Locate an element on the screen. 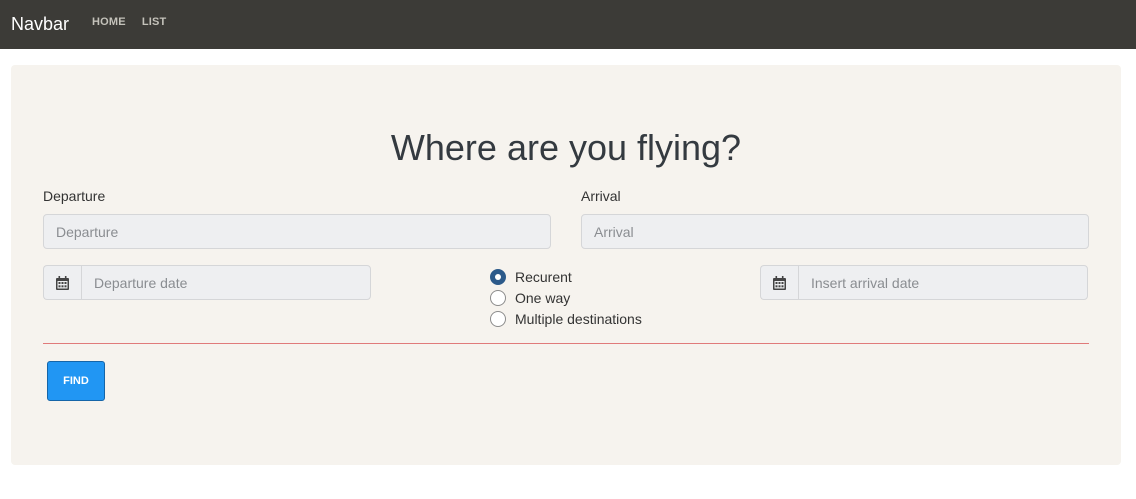 This screenshot has height=499, width=1136. nav-link-home: HOME is located at coordinates (109, 22).